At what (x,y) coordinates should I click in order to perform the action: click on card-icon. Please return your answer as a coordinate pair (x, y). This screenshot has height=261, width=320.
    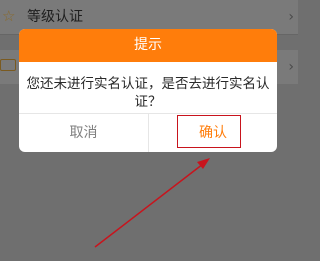
    Looking at the image, I should click on (8, 65).